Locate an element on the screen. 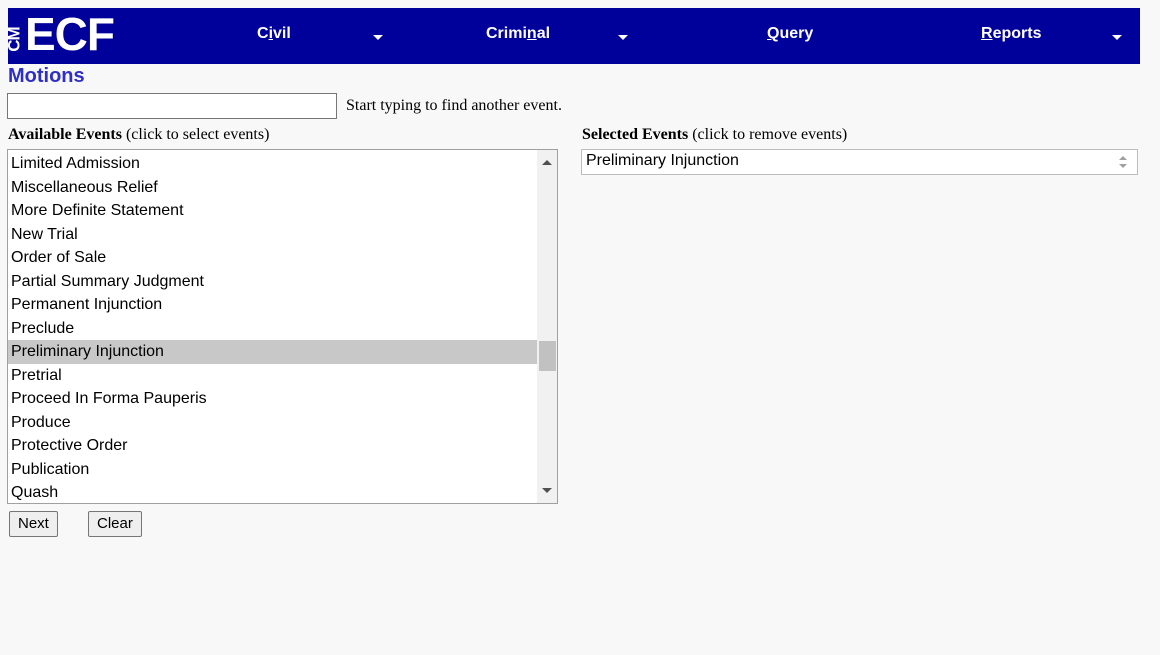 The width and height of the screenshot is (1160, 655). available-events-caption-note: (click to select events) is located at coordinates (195, 134).